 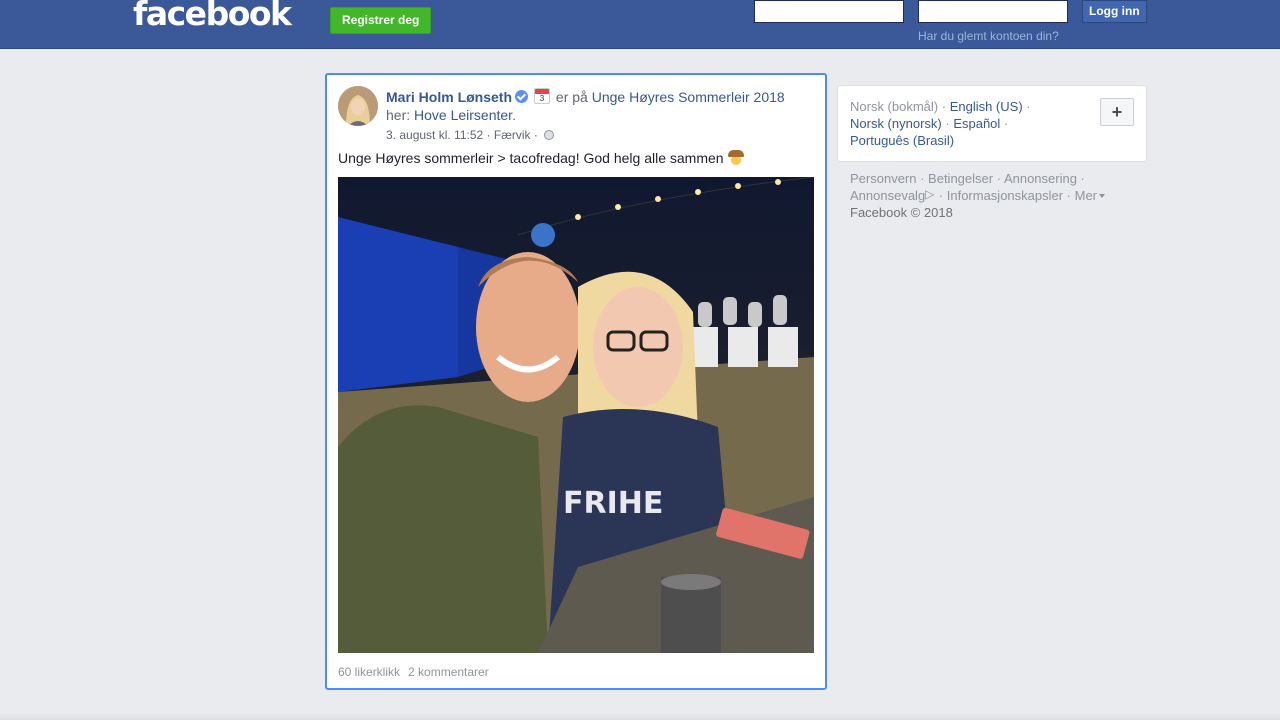 What do you see at coordinates (894, 106) in the screenshot?
I see `current-language: Norsk (bokmål)` at bounding box center [894, 106].